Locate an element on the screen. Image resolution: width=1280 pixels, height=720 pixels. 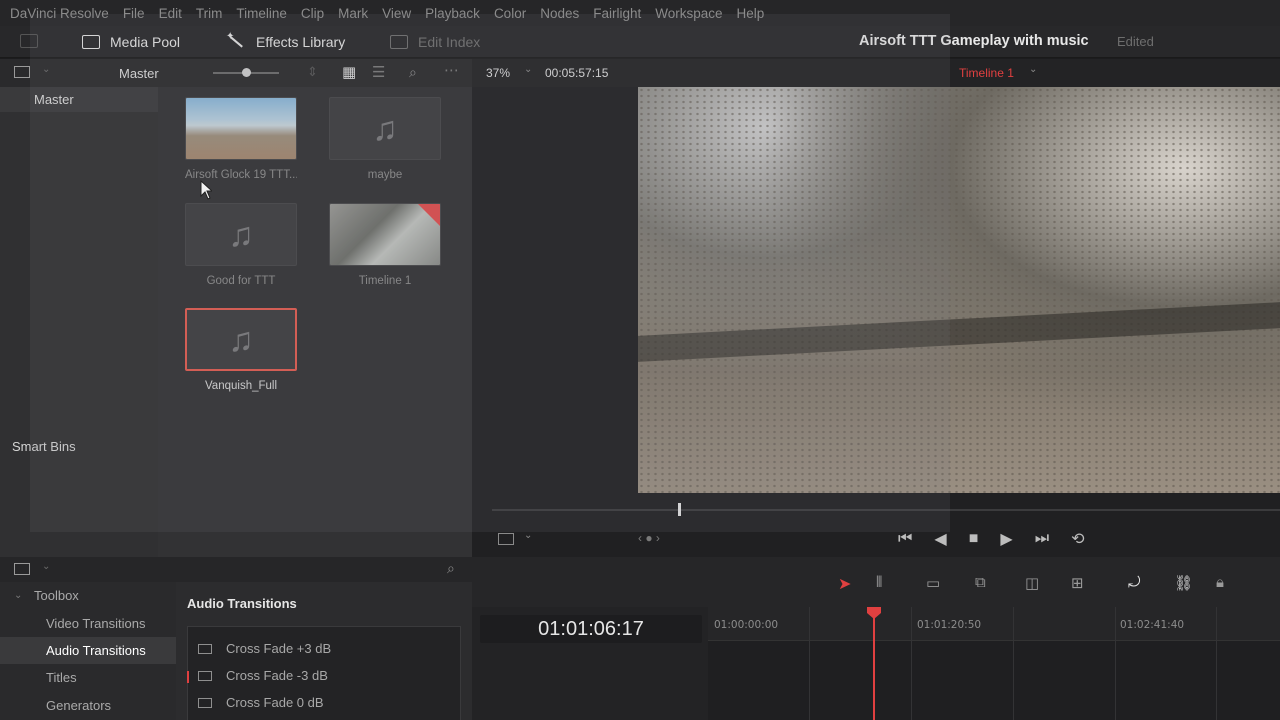
timeline-toolbar: ➤ ⫴ ▭ ⧉ ◫ ⊞ ⤾ ⛓ 🔒︎ is located at coordinates (876, 582).